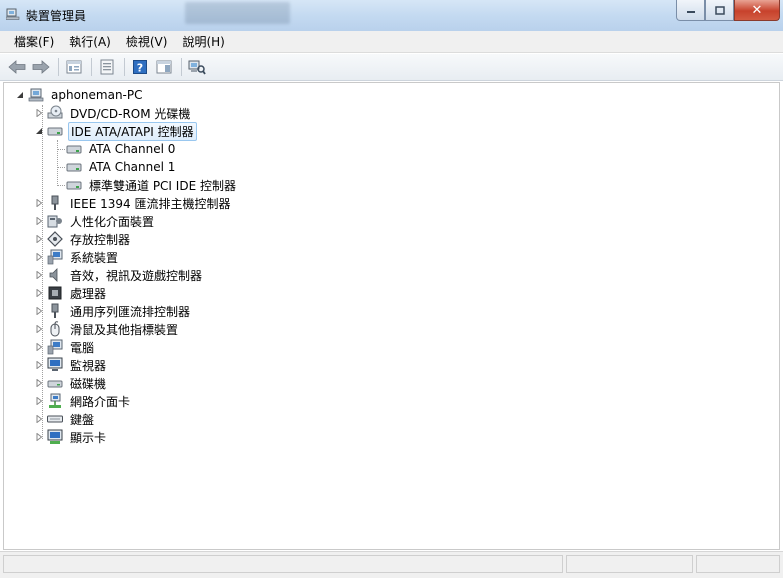 The image size is (783, 578). Describe the element at coordinates (88, 437) in the screenshot. I see `tree-item-label: 顯示卡` at that location.